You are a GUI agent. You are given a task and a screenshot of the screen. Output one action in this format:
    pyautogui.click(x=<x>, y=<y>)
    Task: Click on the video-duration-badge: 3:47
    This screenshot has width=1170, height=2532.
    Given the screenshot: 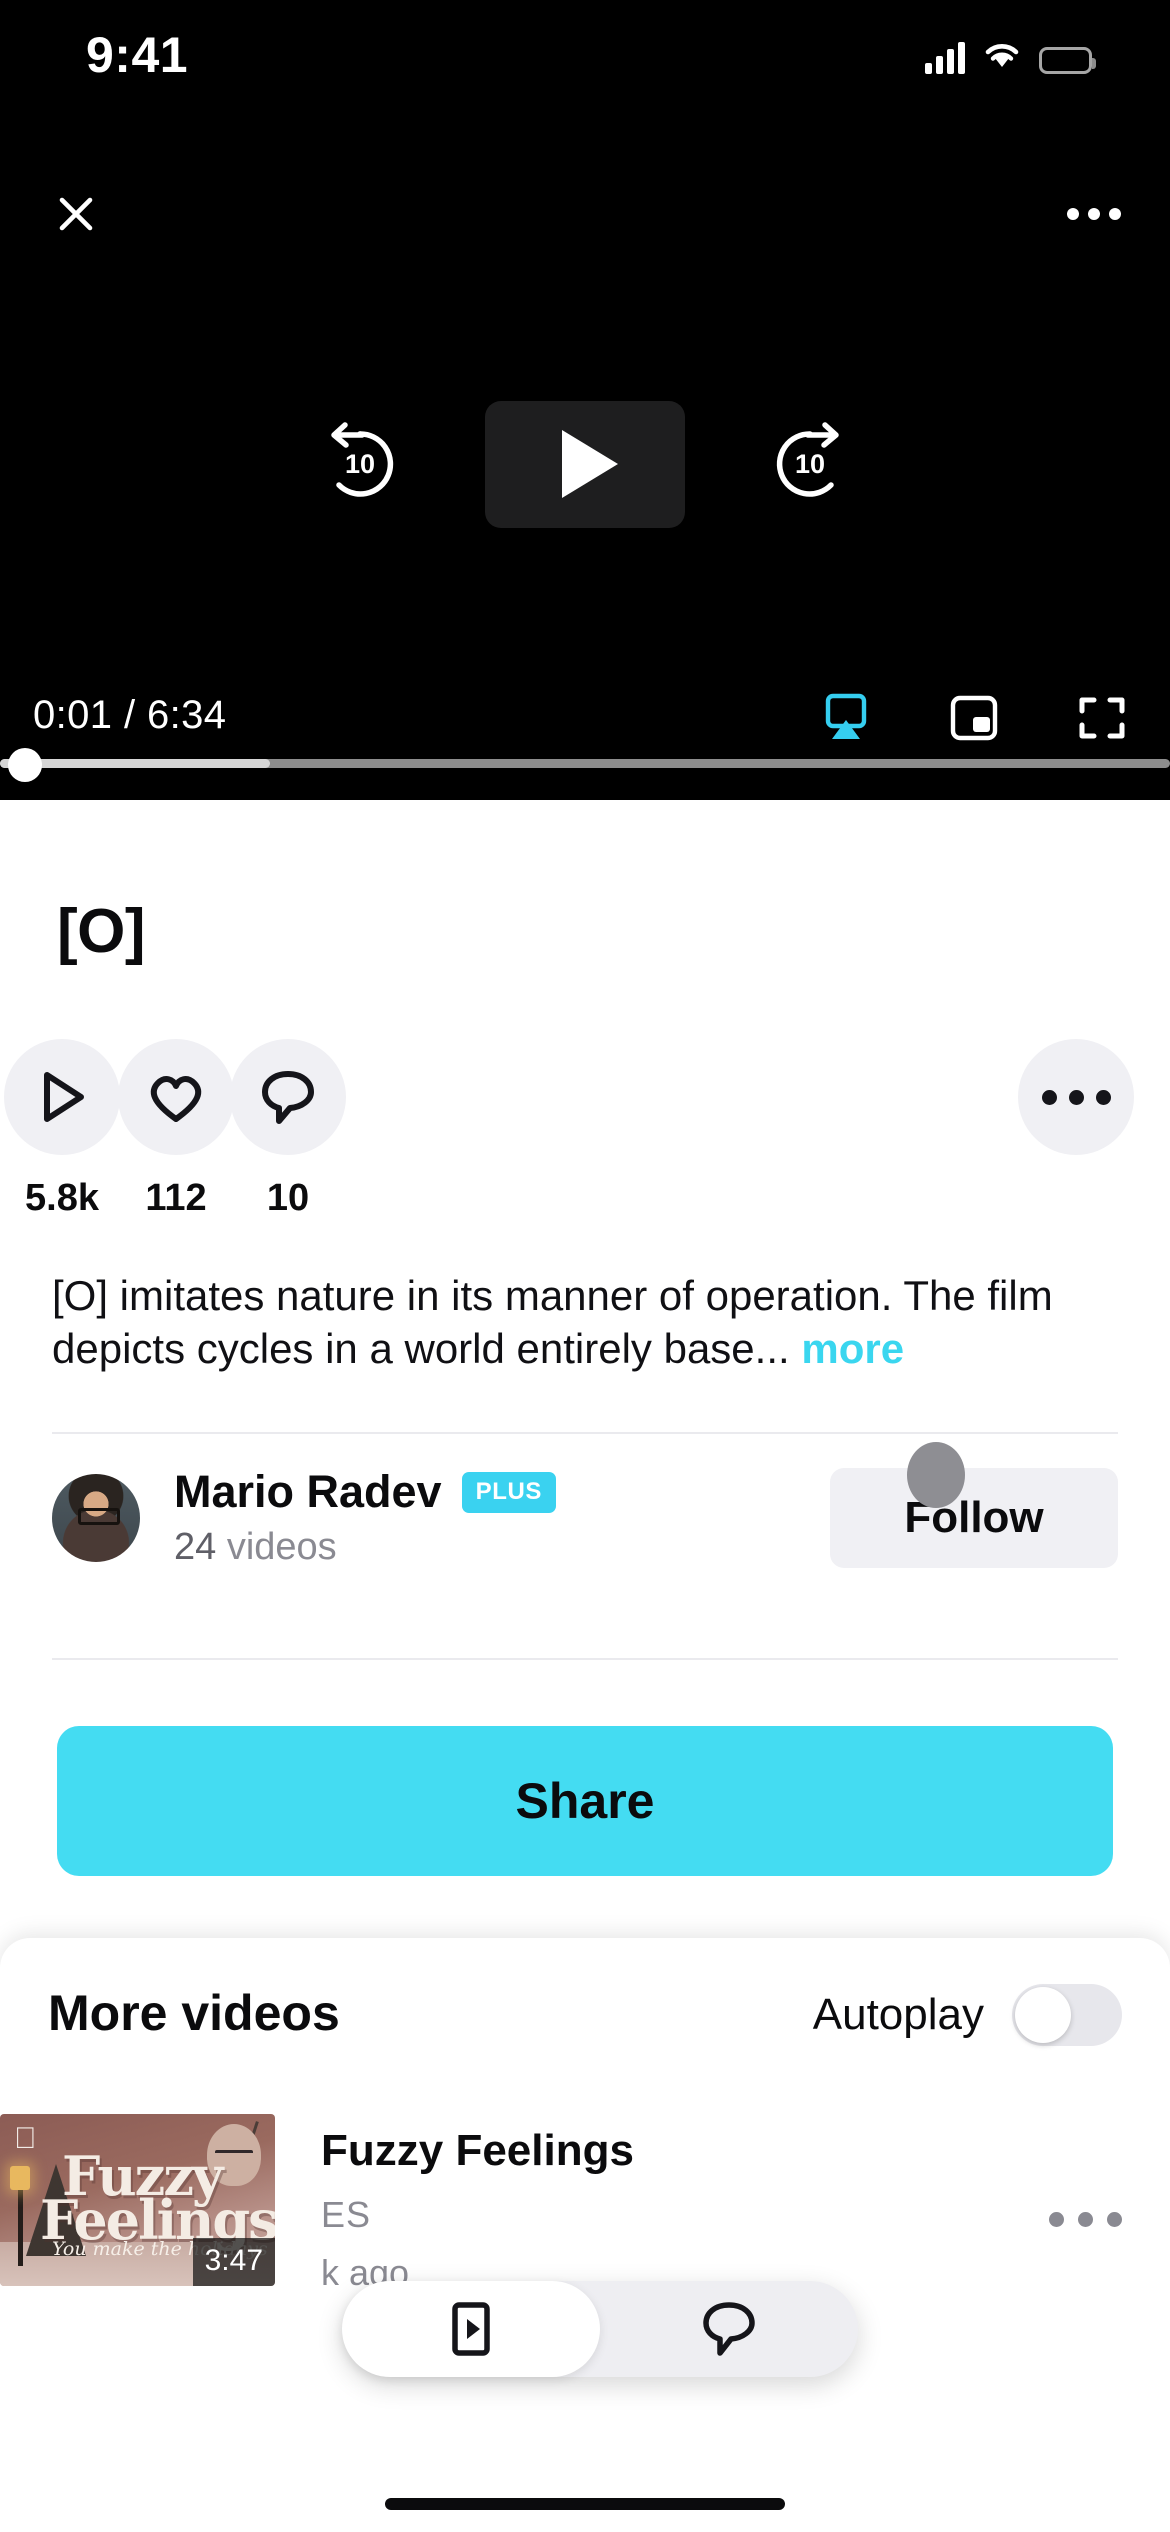 What is the action you would take?
    pyautogui.click(x=233, y=2262)
    